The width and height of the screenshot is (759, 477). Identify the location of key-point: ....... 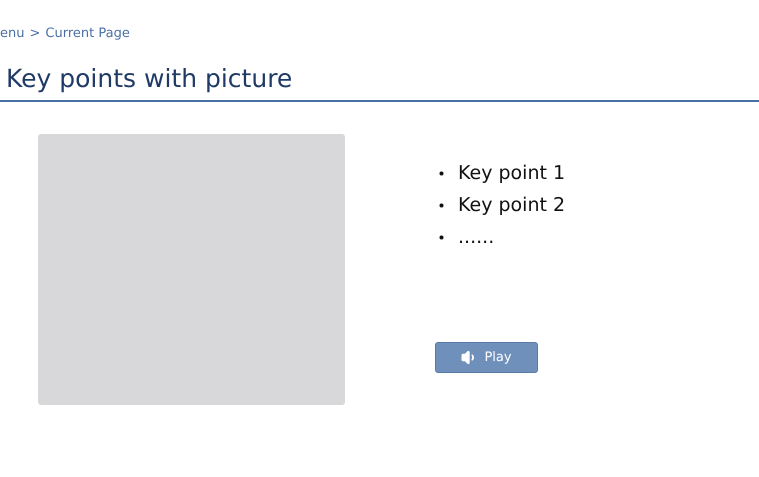
(476, 237).